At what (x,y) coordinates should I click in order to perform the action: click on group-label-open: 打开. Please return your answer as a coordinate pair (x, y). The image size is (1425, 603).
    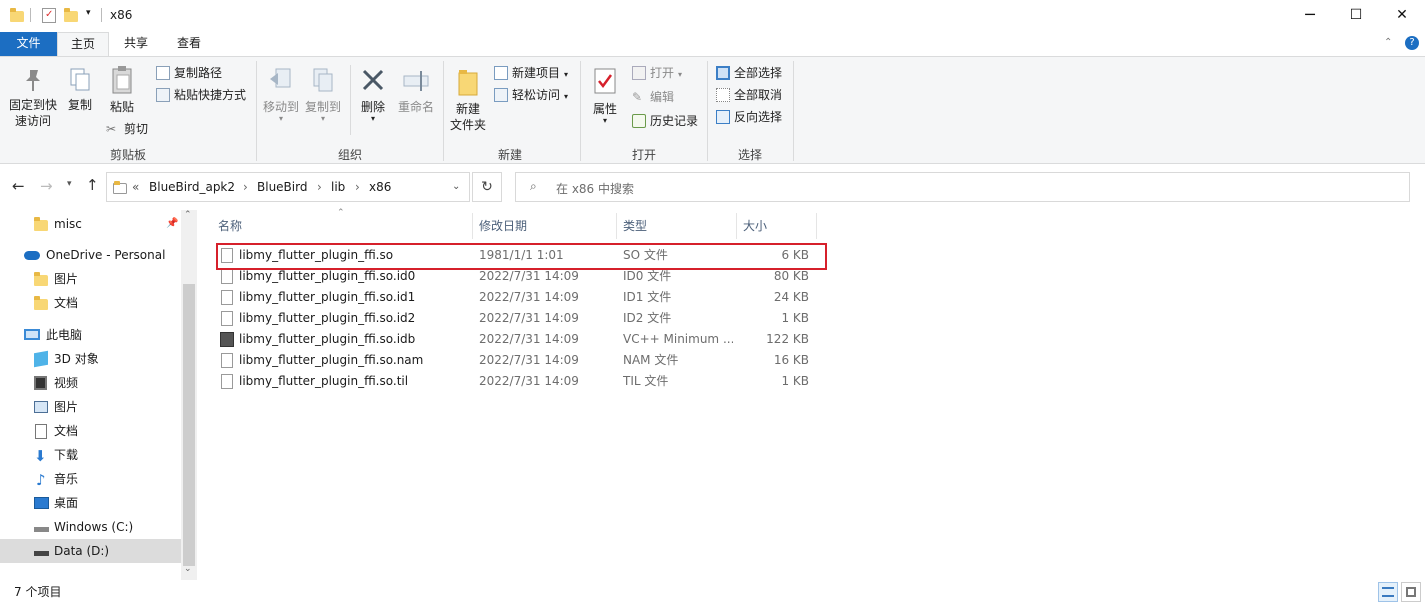
    Looking at the image, I should click on (643, 155).